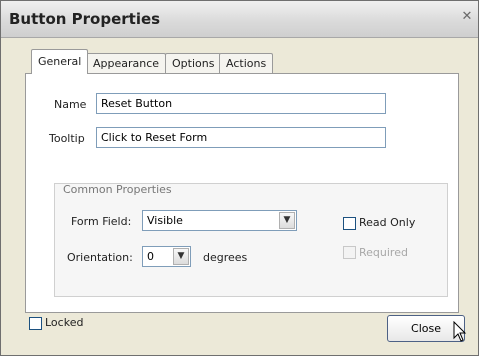 The height and width of the screenshot is (356, 479). Describe the element at coordinates (383, 252) in the screenshot. I see `required-label: Required` at that location.